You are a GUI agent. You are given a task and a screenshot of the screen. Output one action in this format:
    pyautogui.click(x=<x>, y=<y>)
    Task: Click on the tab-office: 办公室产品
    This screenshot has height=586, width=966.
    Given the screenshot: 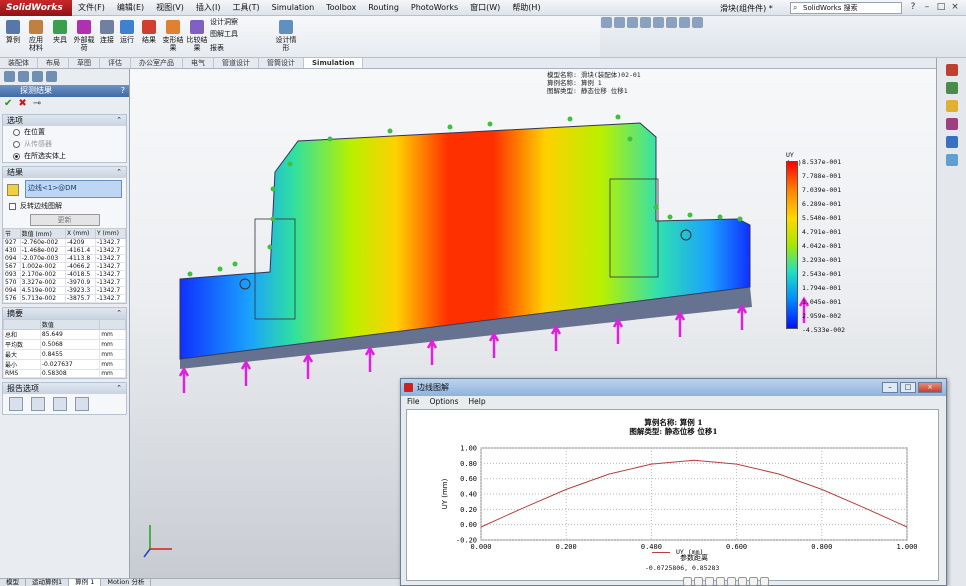 What is the action you would take?
    pyautogui.click(x=157, y=63)
    